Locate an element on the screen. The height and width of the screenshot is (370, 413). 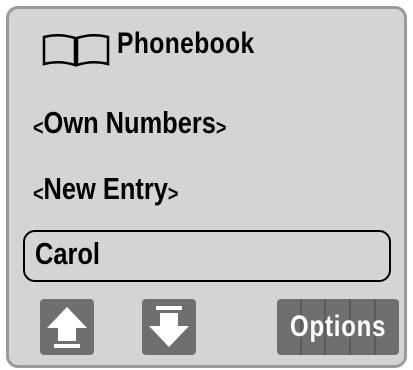
options-label: Options is located at coordinates (338, 326).